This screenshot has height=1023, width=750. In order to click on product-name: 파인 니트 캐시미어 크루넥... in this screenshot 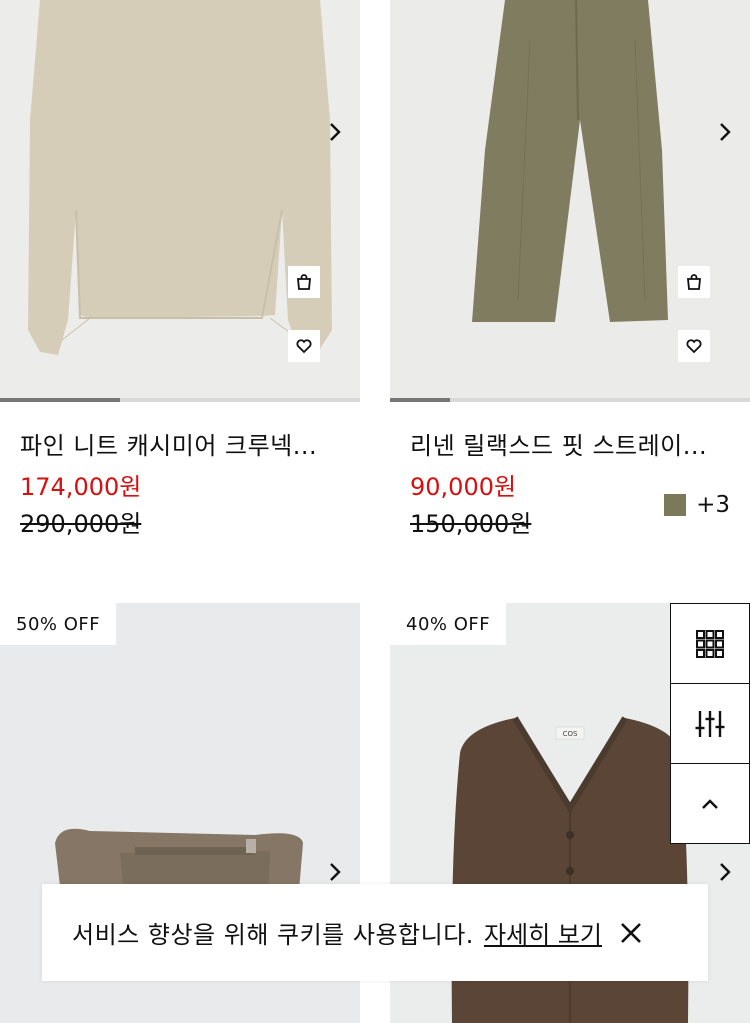, I will do `click(168, 443)`.